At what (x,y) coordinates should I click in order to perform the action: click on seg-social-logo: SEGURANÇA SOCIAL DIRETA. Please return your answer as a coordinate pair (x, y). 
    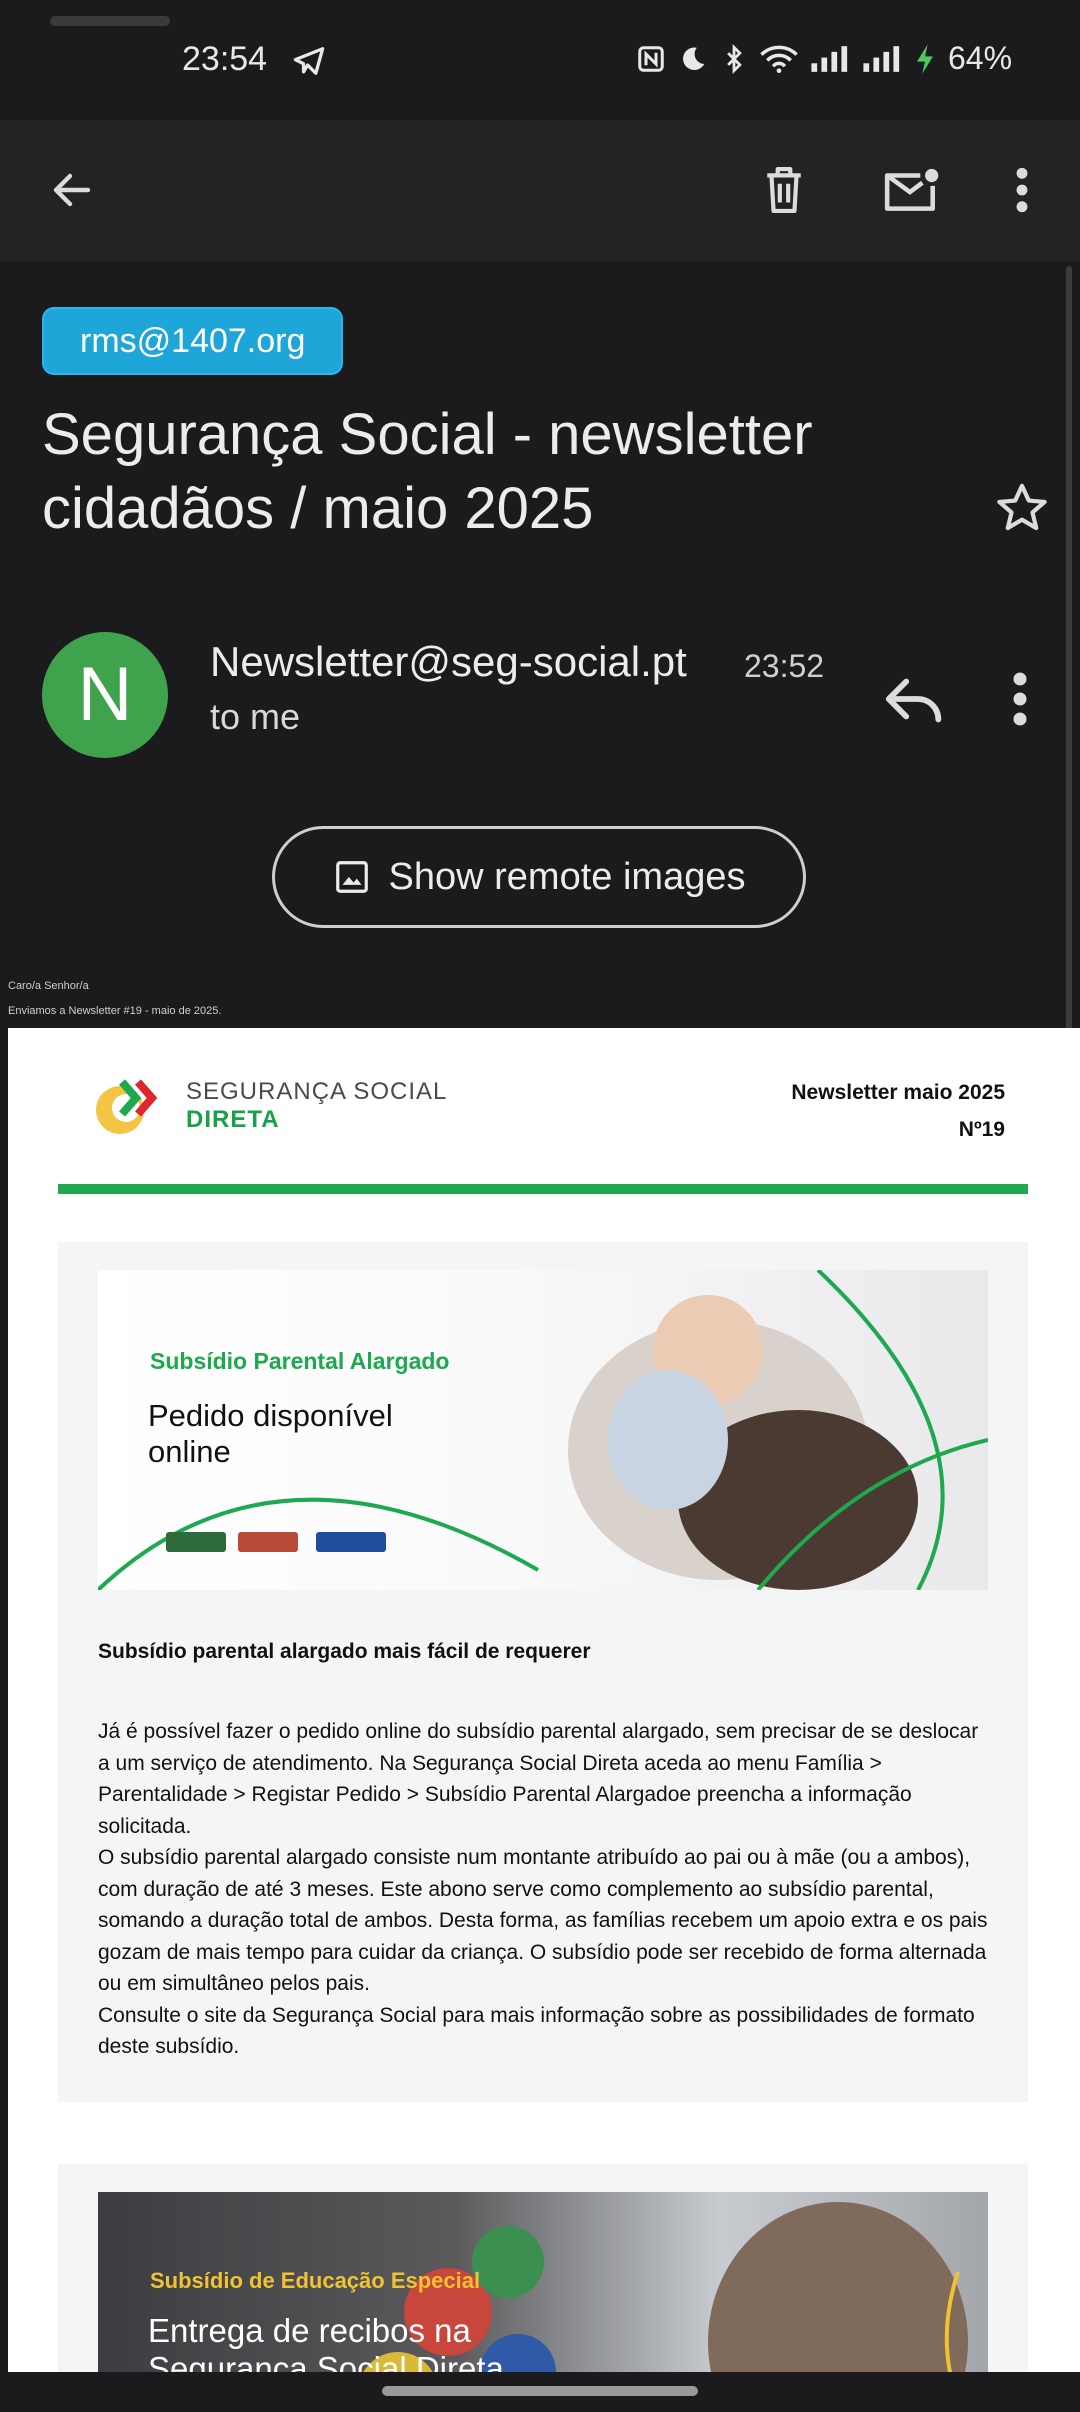
    Looking at the image, I should click on (269, 1106).